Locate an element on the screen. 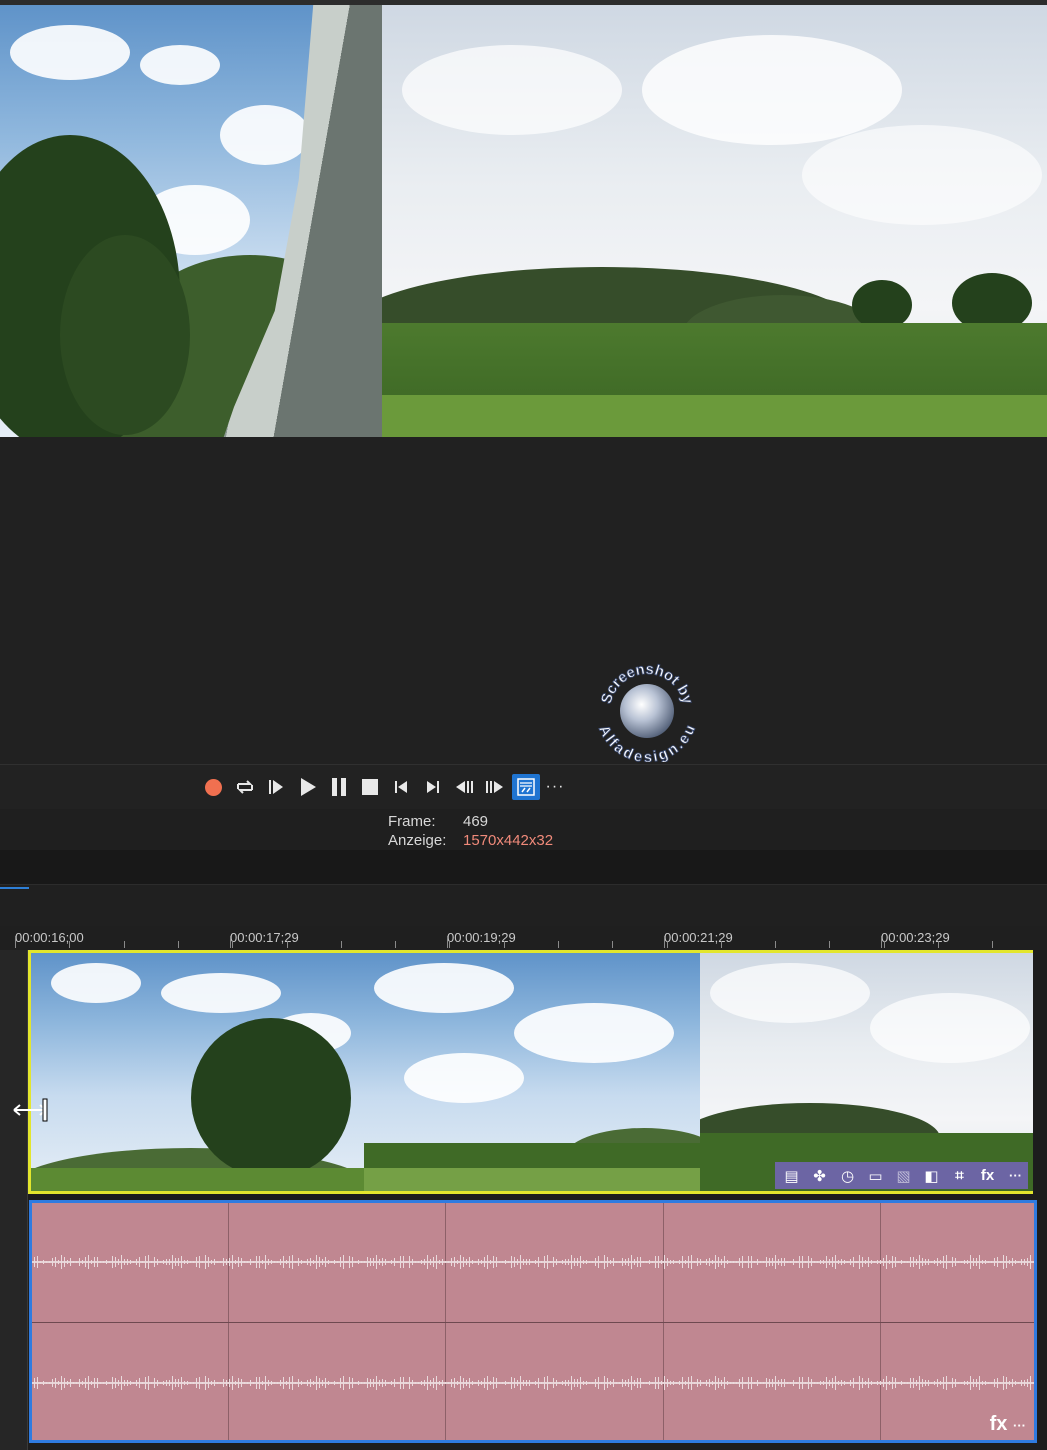  fx-icon: fx is located at coordinates (987, 1175).